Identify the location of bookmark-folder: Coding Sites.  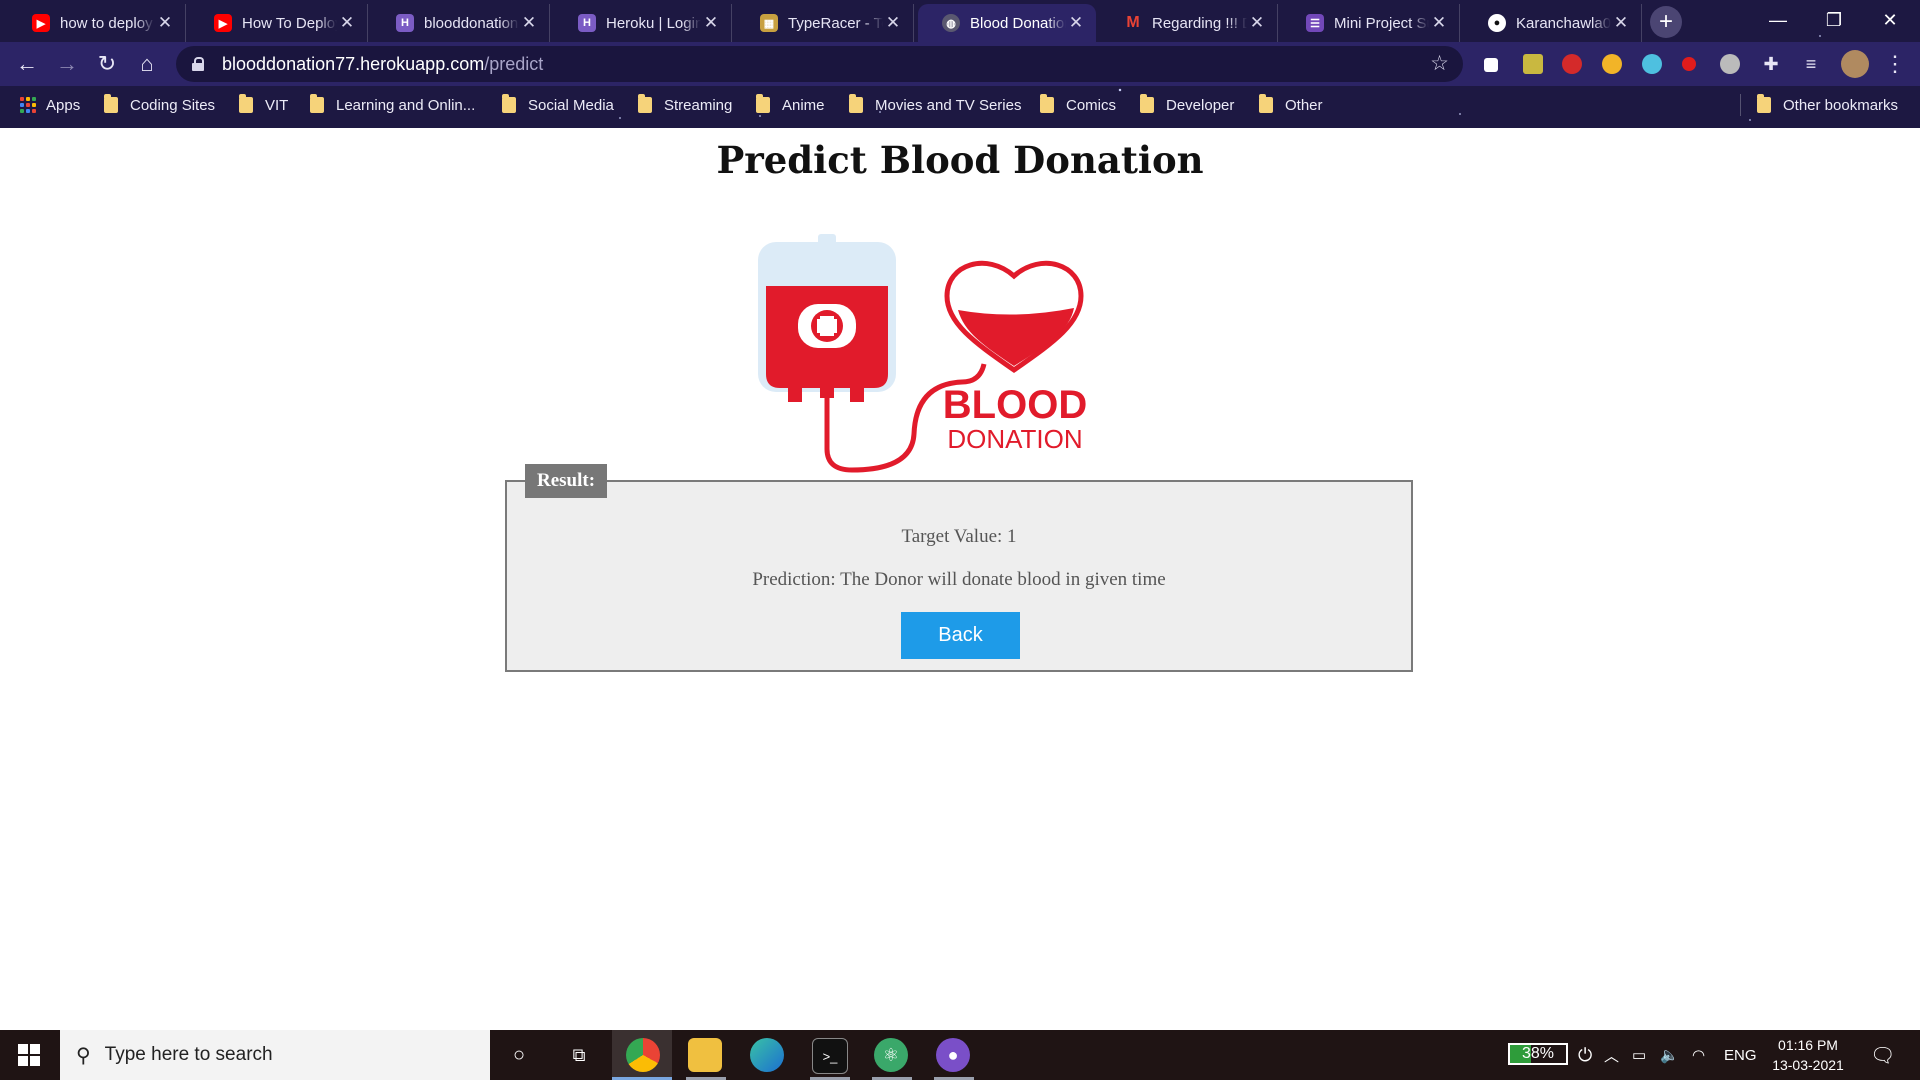
(159, 105).